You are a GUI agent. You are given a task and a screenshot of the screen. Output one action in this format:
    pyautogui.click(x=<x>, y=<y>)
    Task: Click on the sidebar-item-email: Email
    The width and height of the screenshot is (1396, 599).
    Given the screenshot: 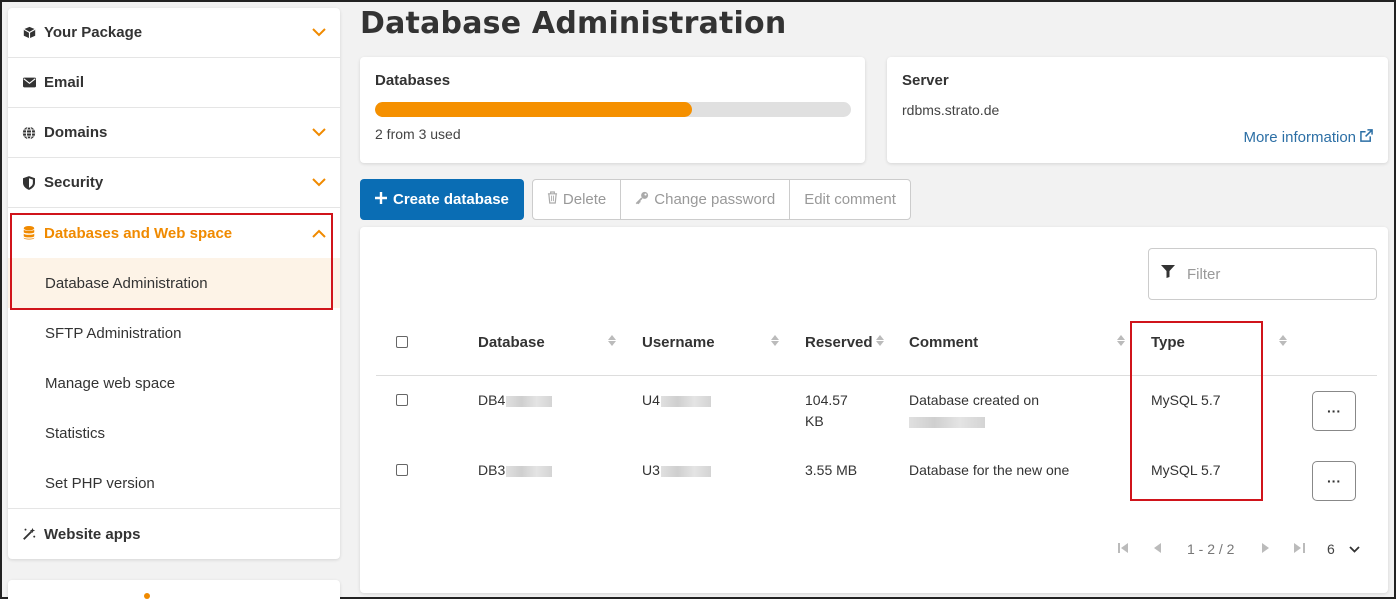 What is the action you would take?
    pyautogui.click(x=174, y=83)
    